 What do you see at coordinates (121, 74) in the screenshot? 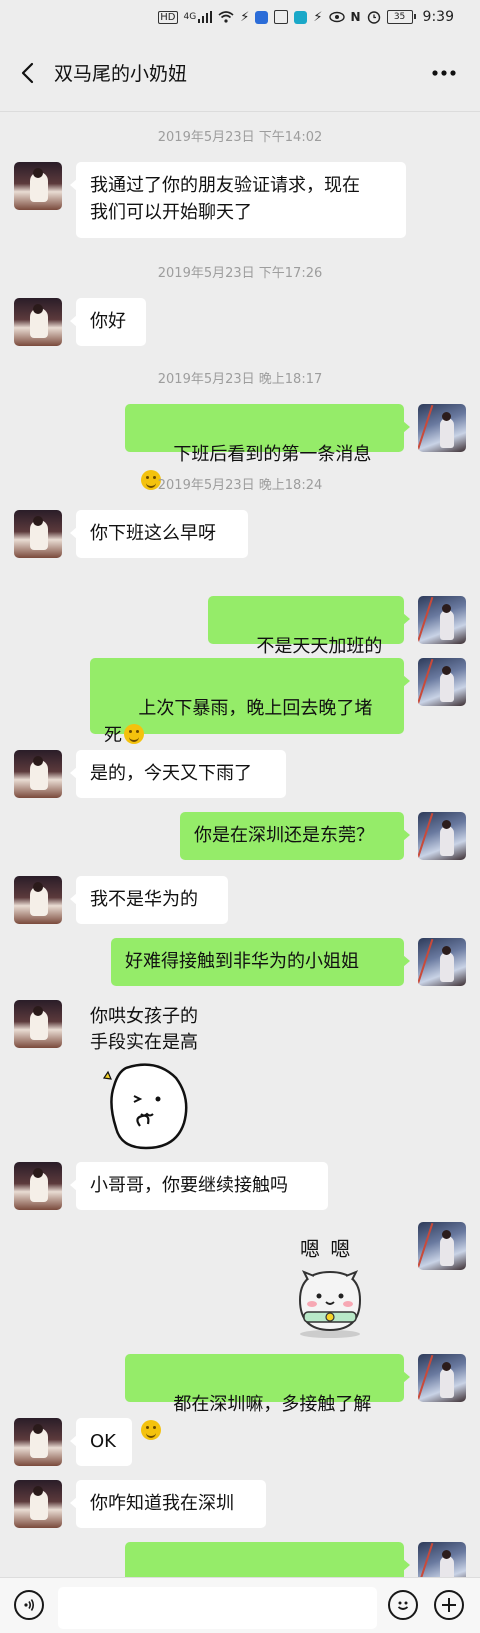
I see `chat-title: 双马尾的小奶妞` at bounding box center [121, 74].